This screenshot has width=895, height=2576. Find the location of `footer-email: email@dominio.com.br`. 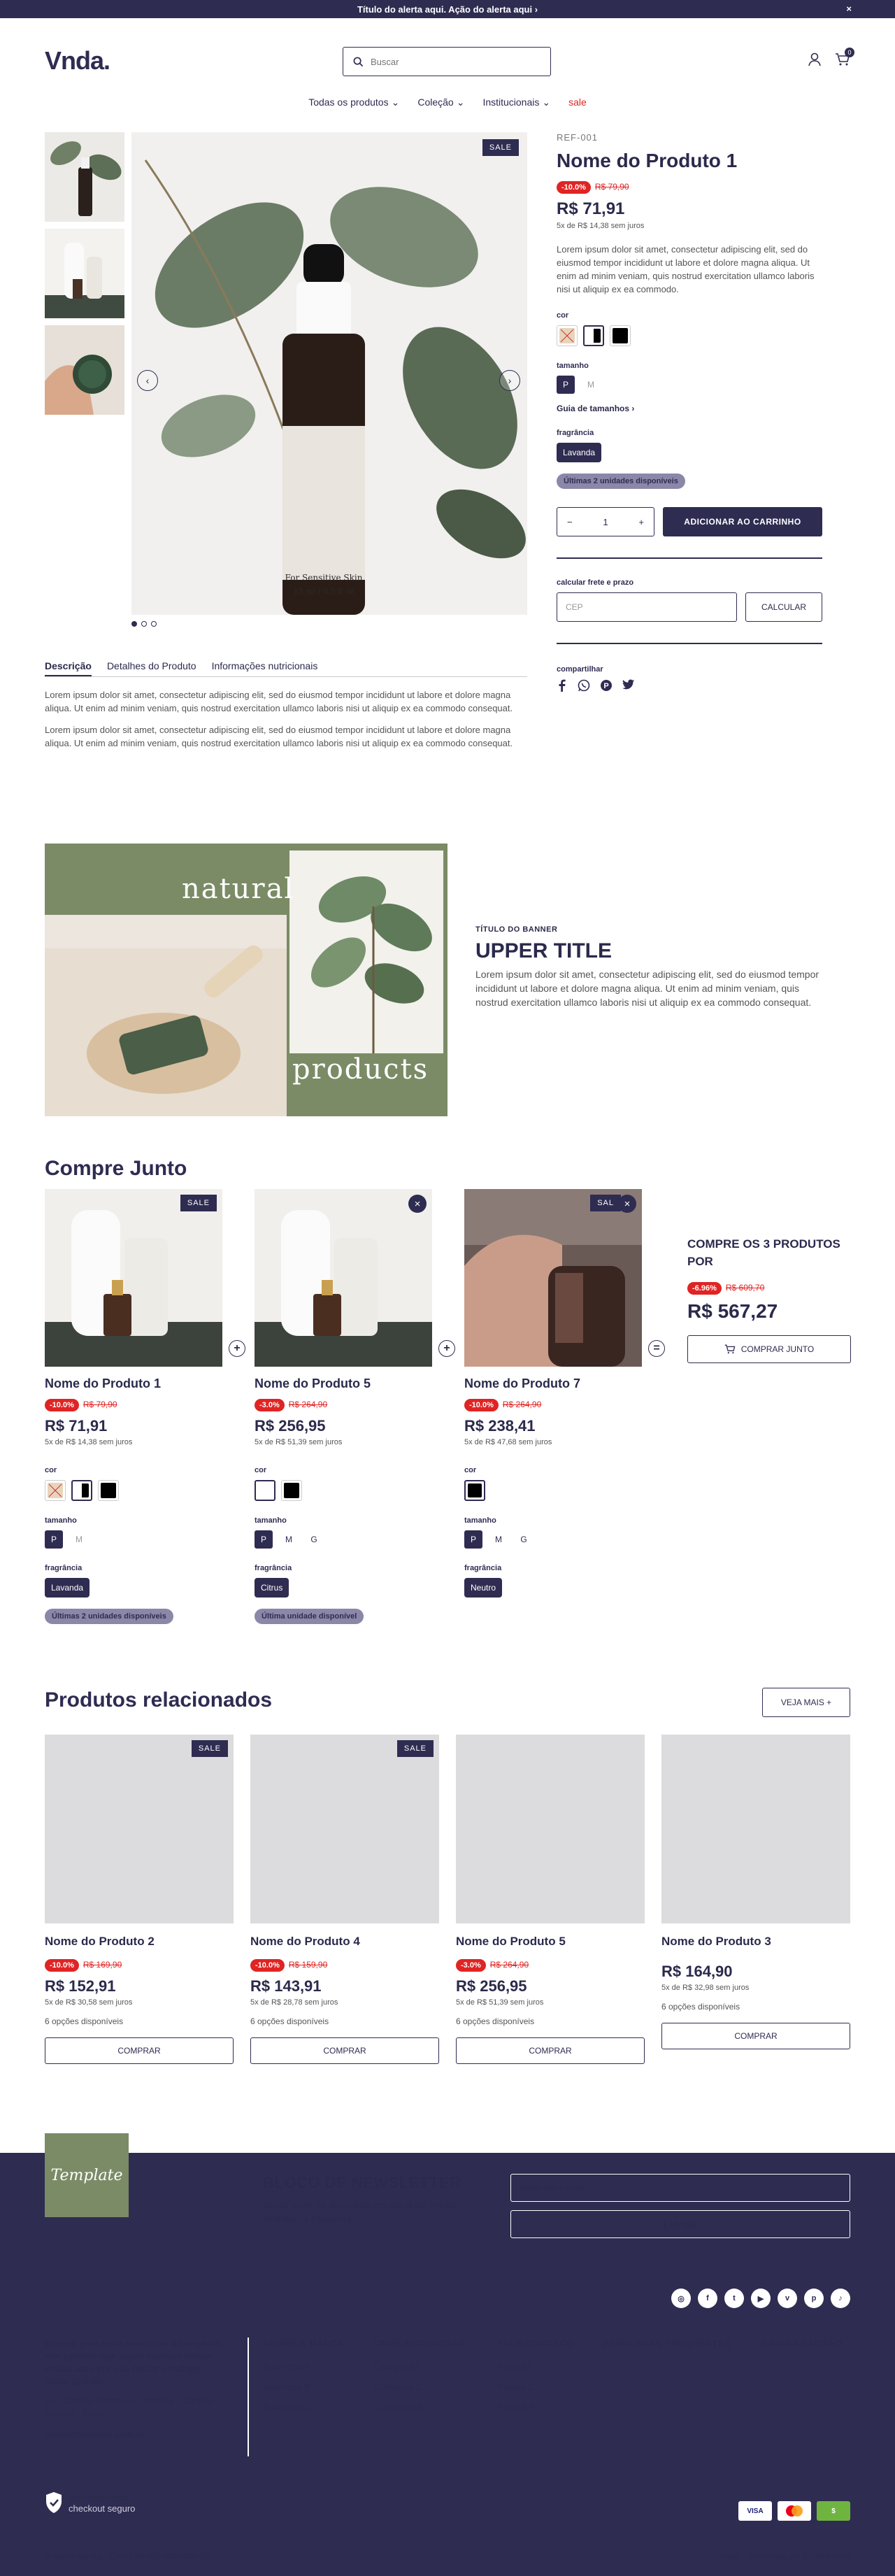

footer-email: email@dominio.com.br is located at coordinates (136, 2434).